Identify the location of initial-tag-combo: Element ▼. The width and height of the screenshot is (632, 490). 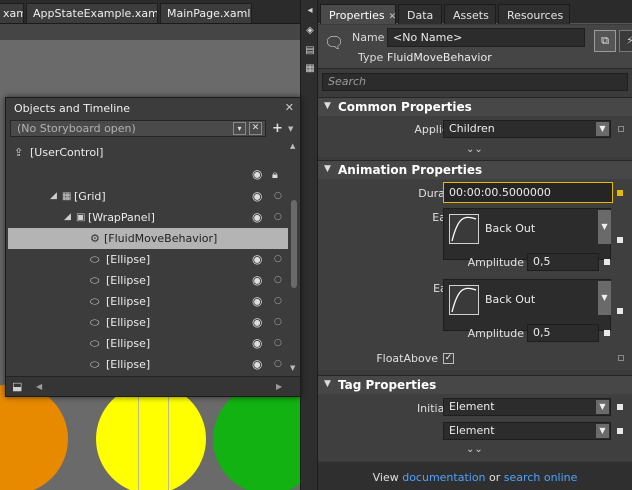
(527, 407).